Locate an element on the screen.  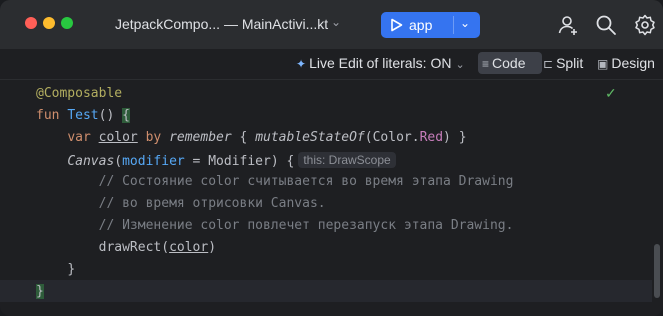
property: Red is located at coordinates (431, 137).